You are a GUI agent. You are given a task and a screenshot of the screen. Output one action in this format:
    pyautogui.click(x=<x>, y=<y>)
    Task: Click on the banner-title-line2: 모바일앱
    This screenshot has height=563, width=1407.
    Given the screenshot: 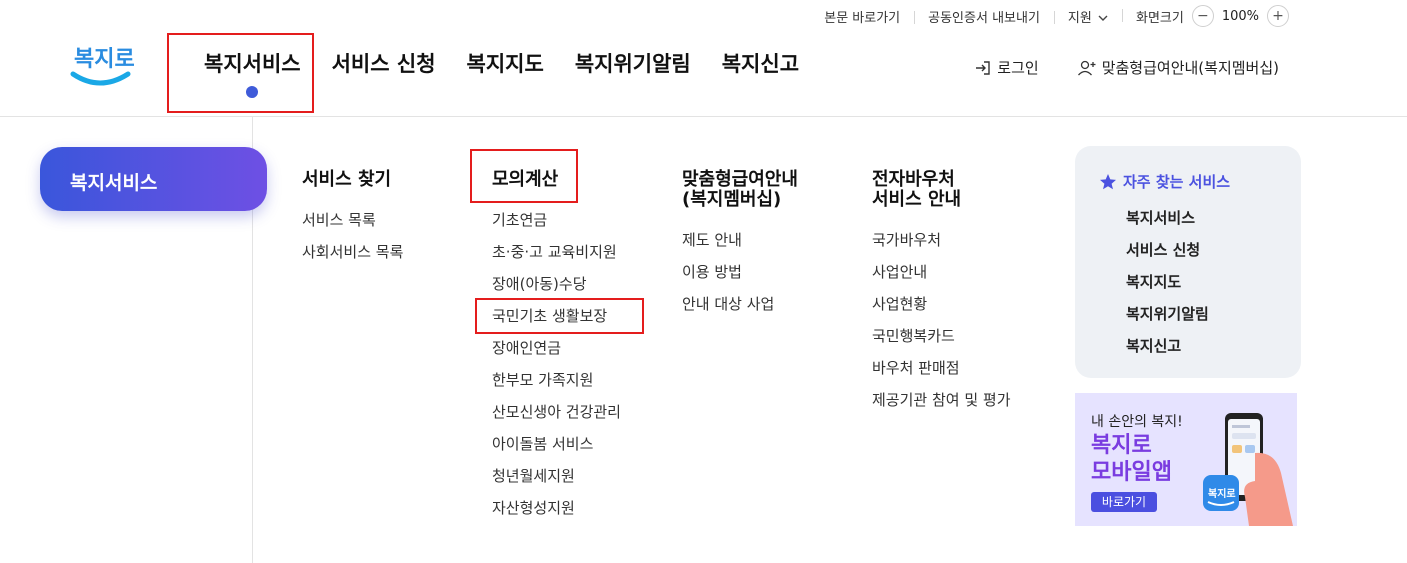 What is the action you would take?
    pyautogui.click(x=1131, y=472)
    